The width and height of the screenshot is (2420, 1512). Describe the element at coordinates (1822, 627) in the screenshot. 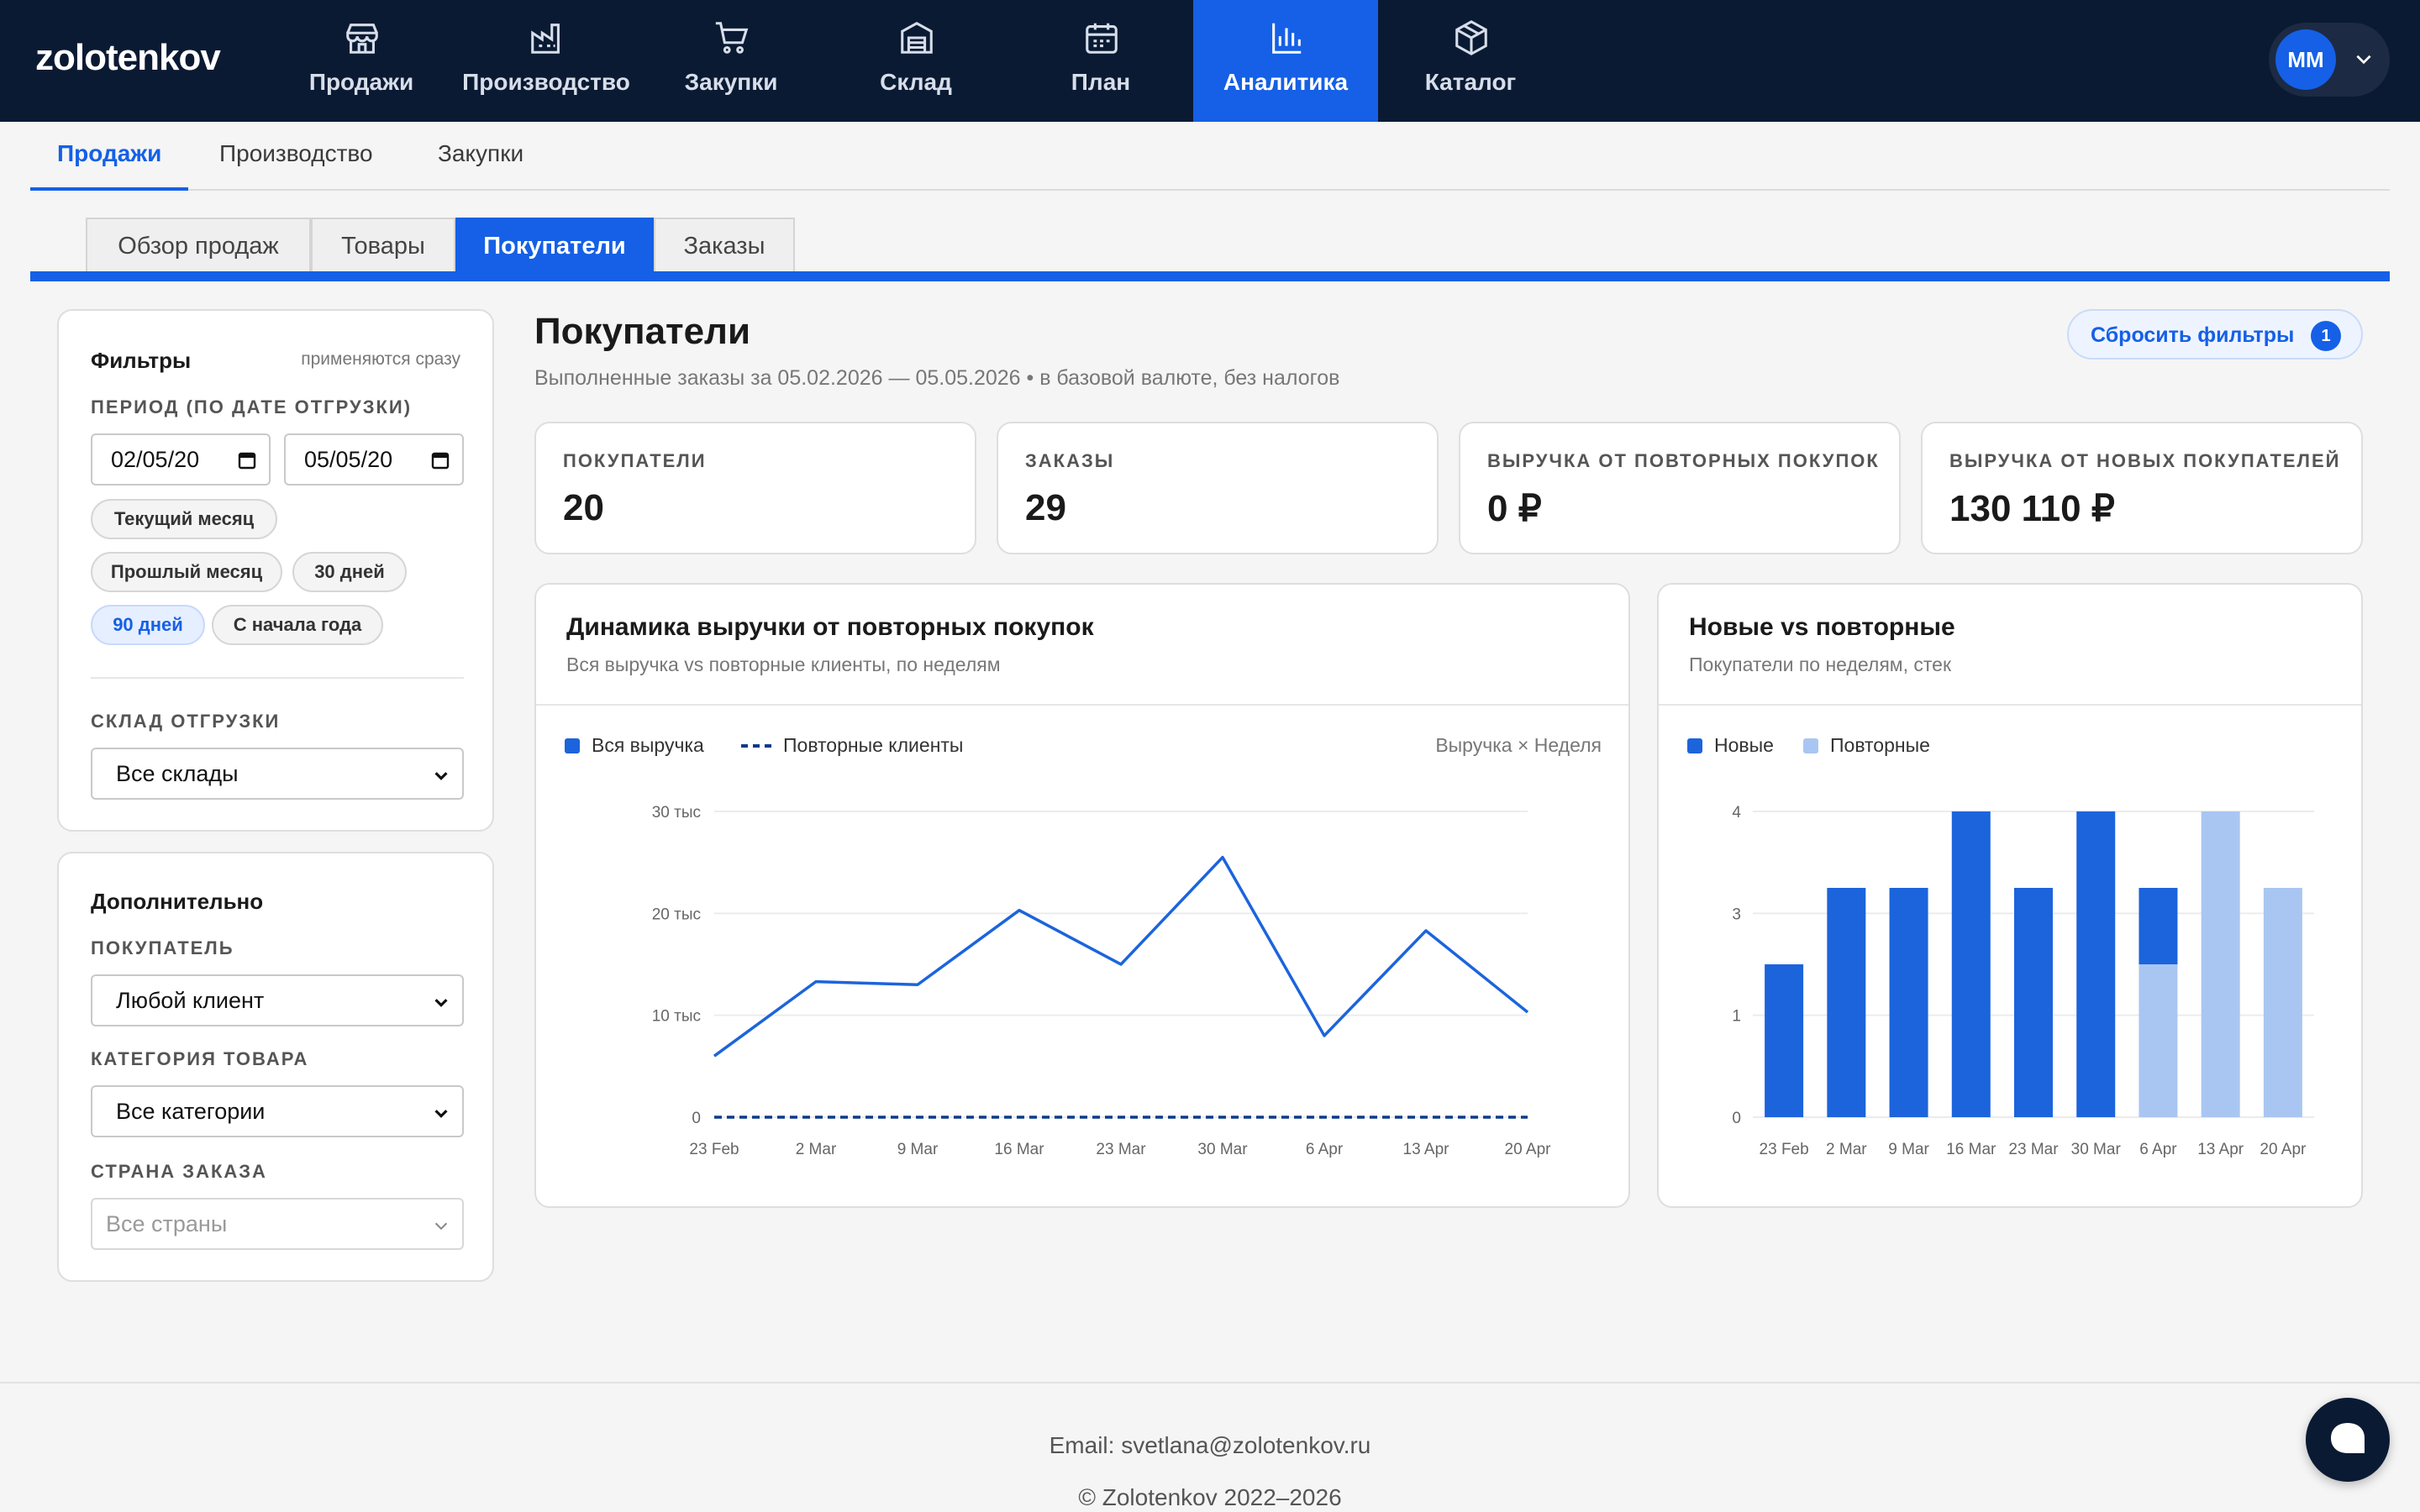

I see `chart-title: Новые vs повторные` at that location.